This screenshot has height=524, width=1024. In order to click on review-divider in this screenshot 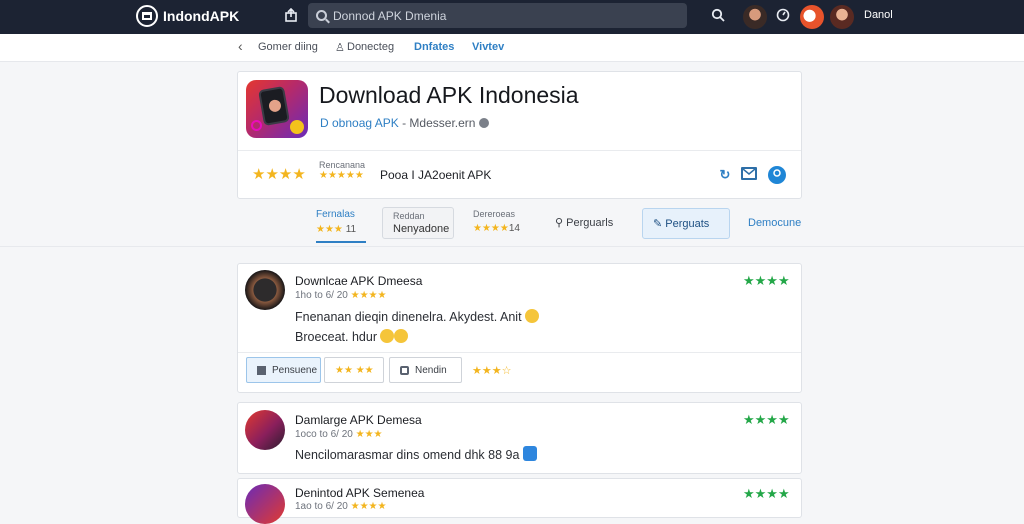, I will do `click(519, 352)`.